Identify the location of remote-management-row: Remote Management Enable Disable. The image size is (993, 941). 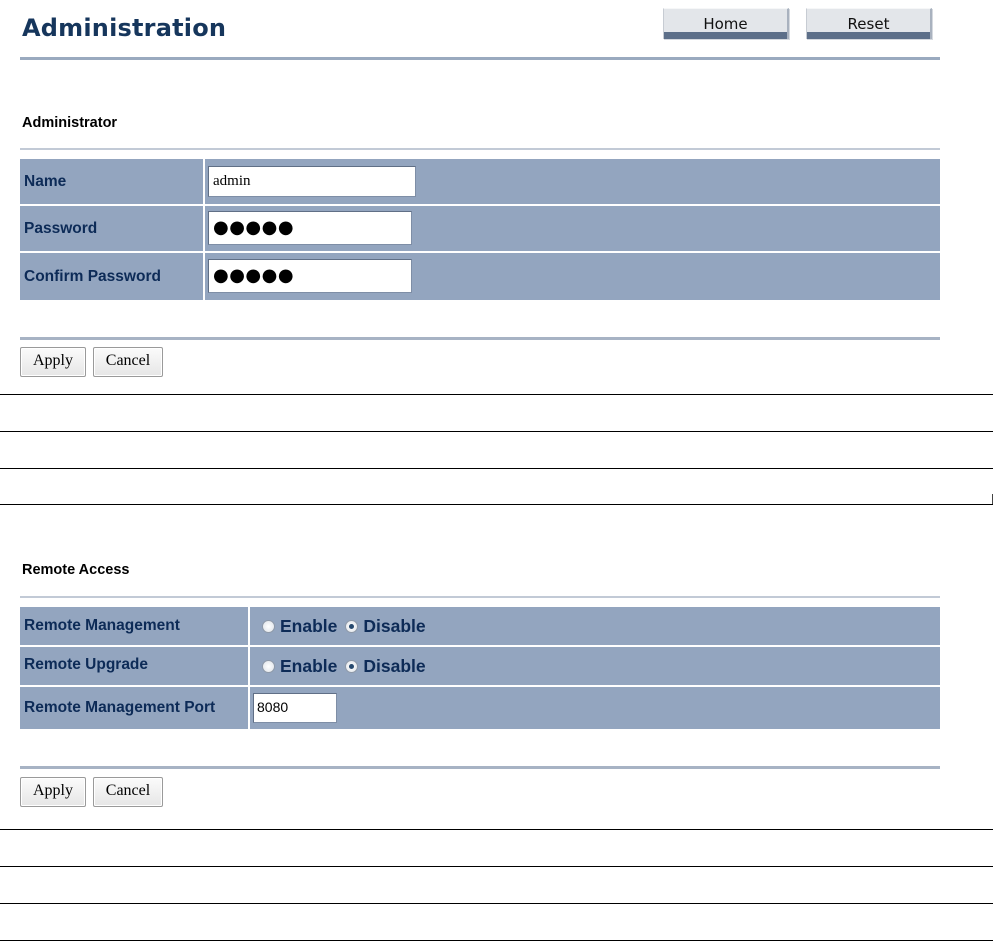
(480, 626).